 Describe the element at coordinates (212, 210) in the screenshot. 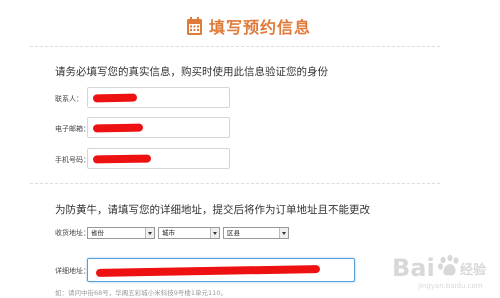

I see `address-note: 为防黄牛，请填写您的详细地址，提交后将作为订单地址且不能更改` at that location.